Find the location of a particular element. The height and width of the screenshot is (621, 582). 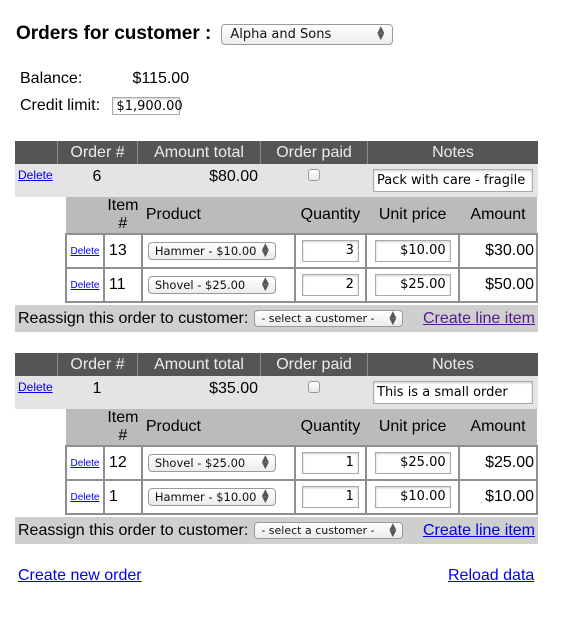

item-number: 13 is located at coordinates (122, 251).